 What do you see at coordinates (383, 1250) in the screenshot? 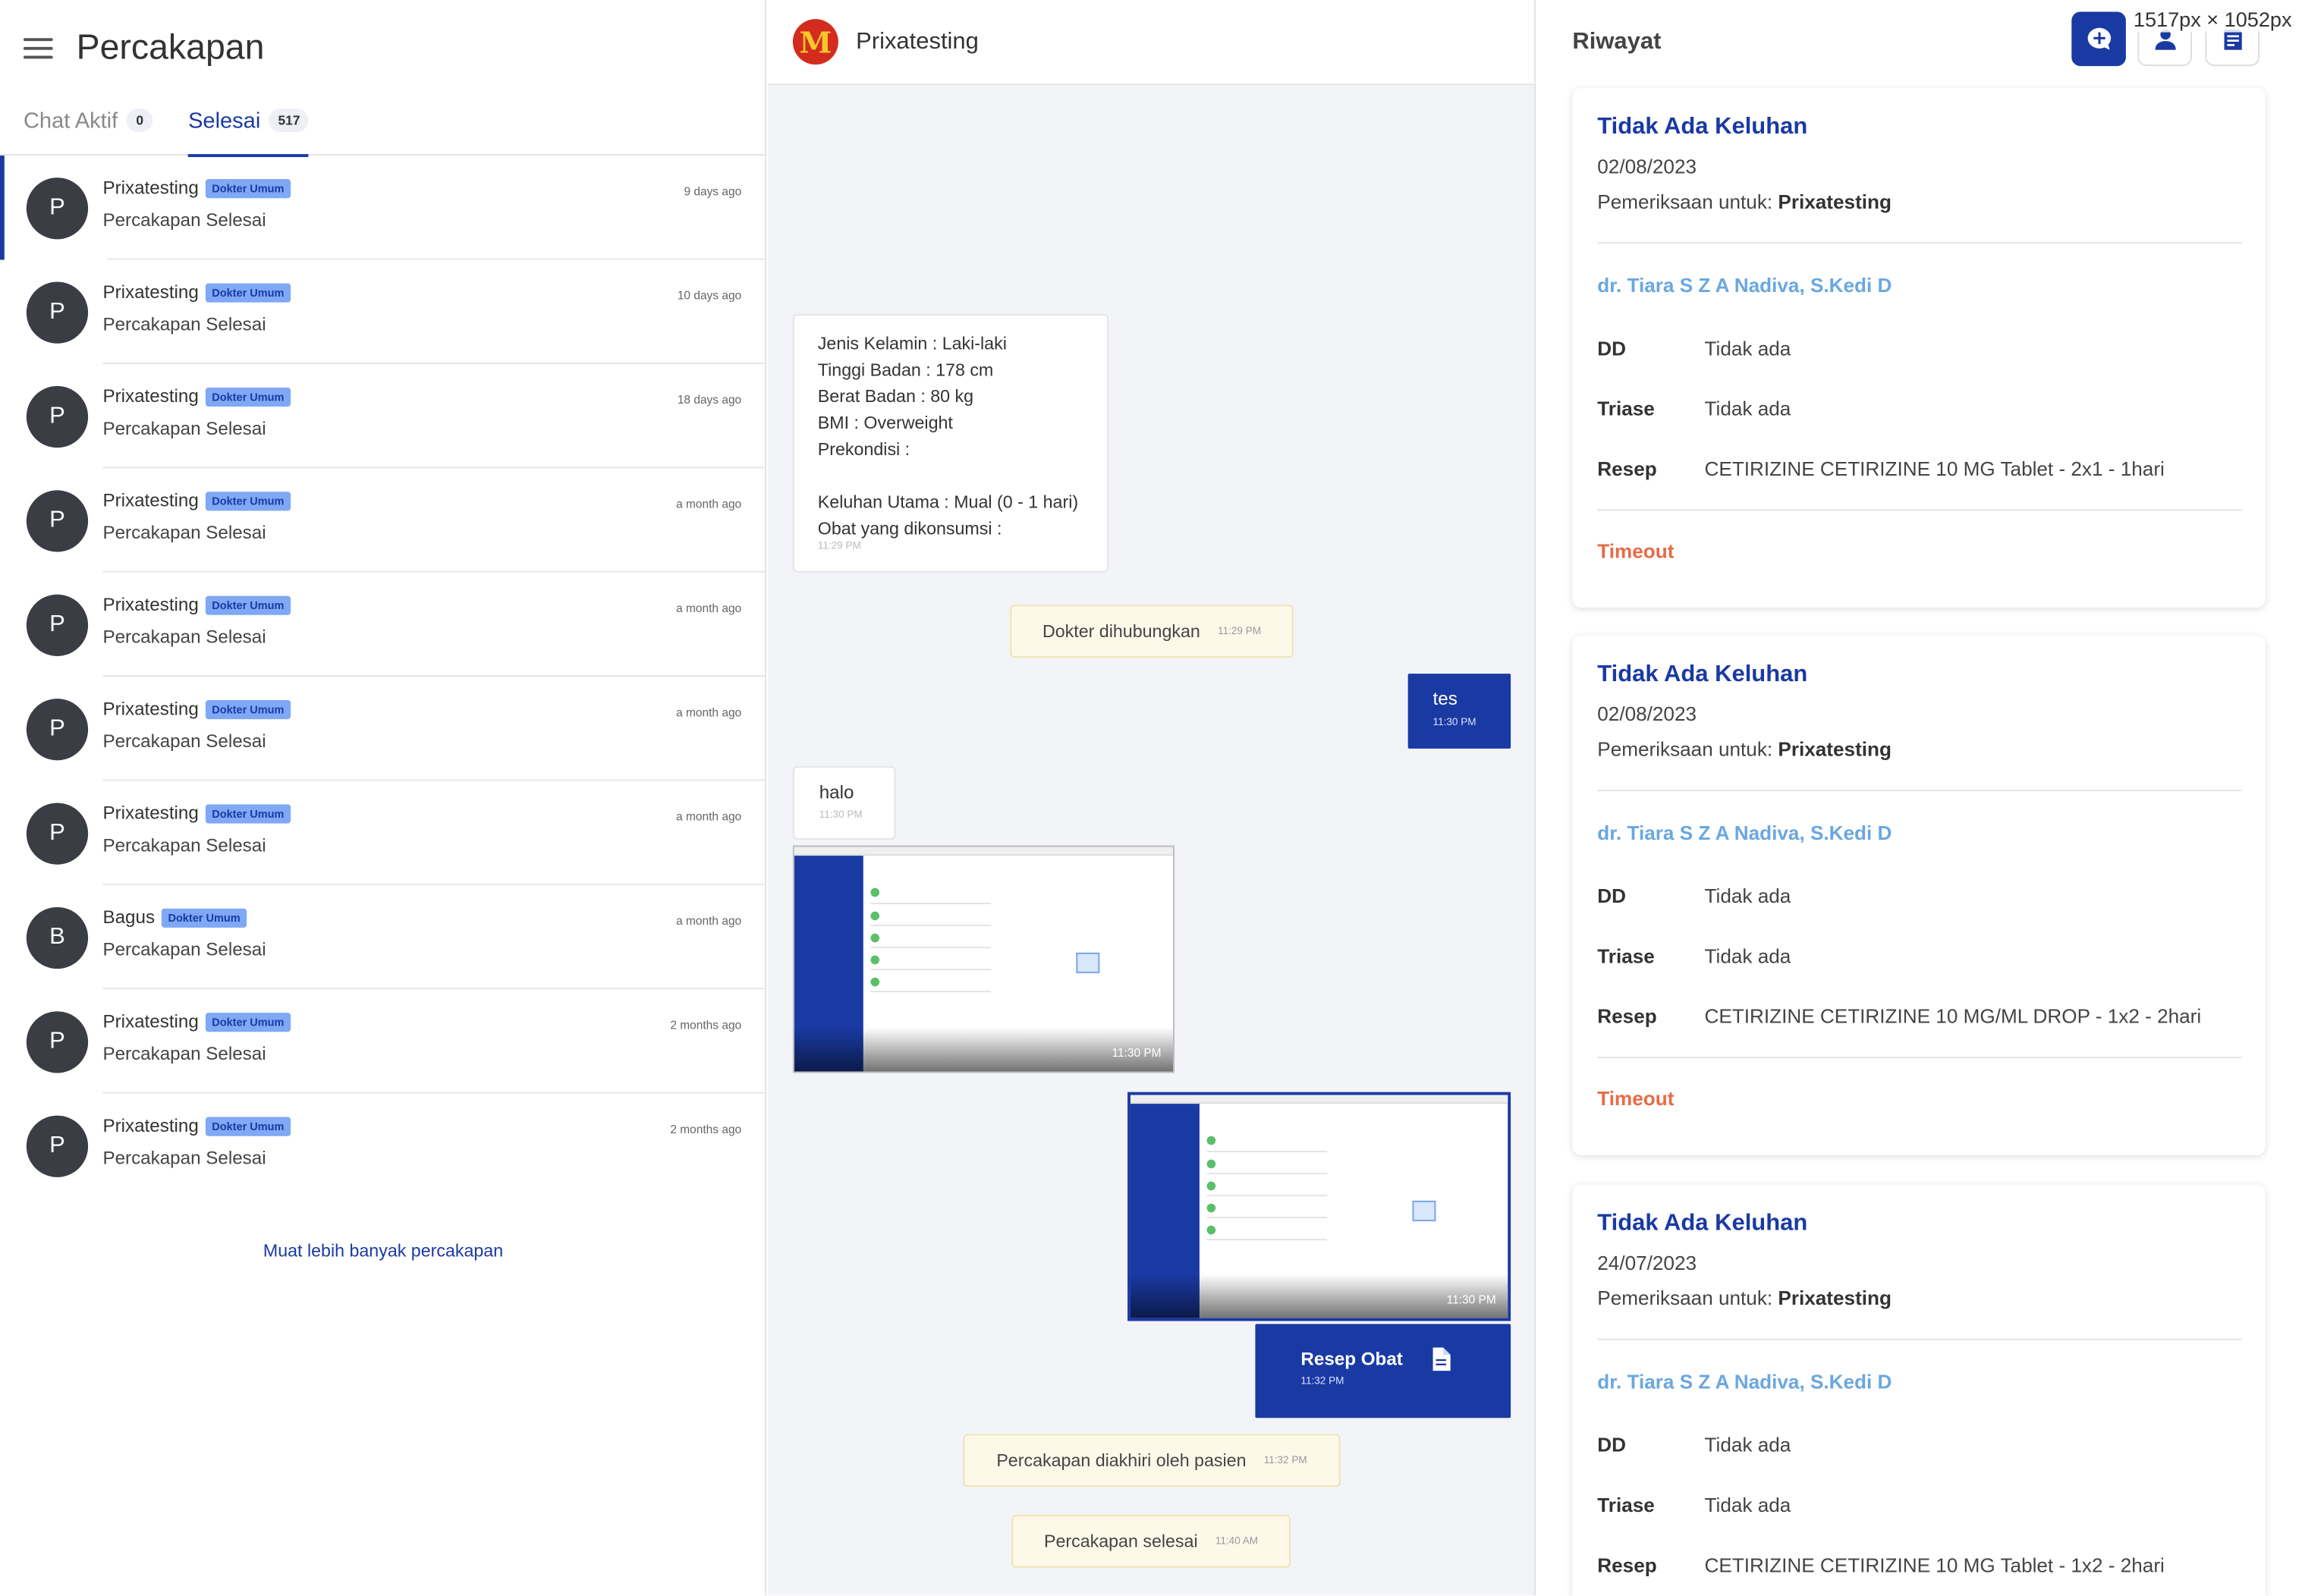
I see `load-more-link: Muat lebih banyak percakapan` at bounding box center [383, 1250].